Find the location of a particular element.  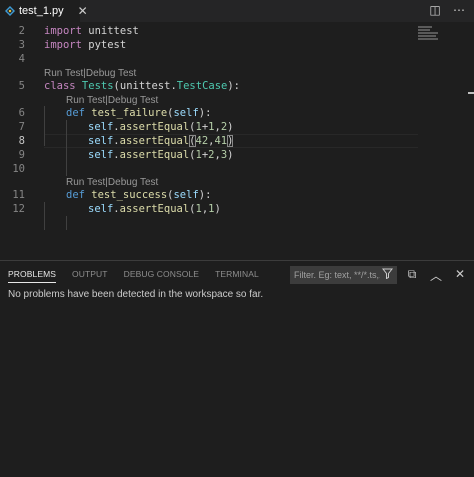

line-number: 5 is located at coordinates (12, 86).